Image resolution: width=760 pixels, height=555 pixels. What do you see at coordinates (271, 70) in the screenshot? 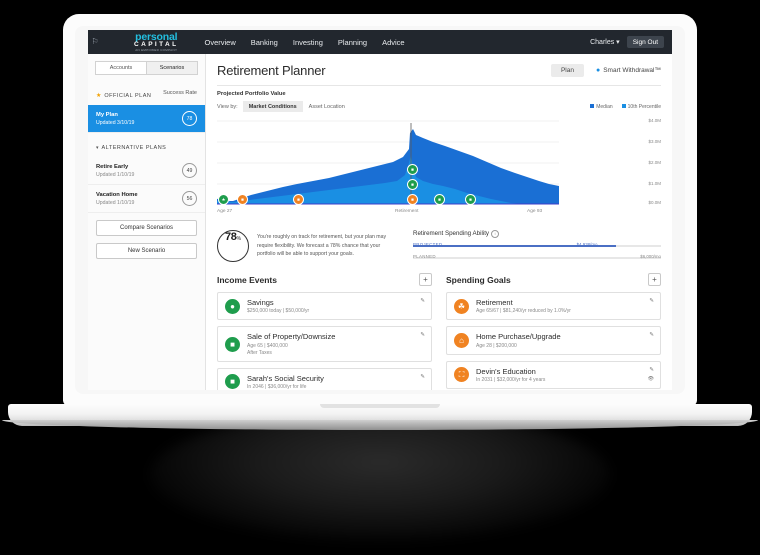
I see `page-title: Retirement Planner` at bounding box center [271, 70].